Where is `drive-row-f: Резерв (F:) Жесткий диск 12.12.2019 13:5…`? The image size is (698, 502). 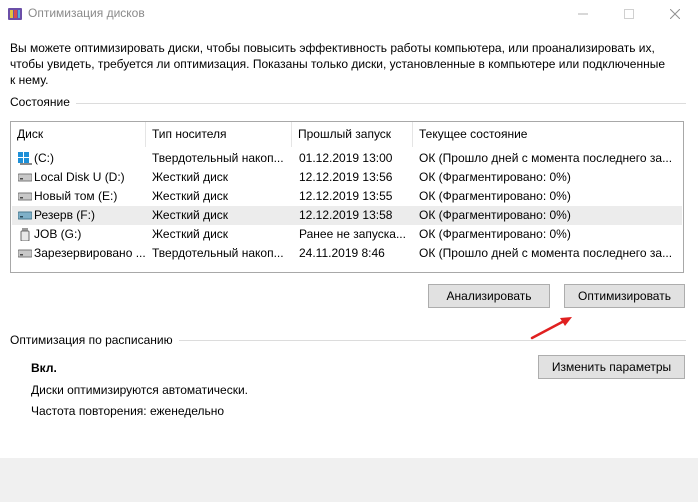
drive-row-f: Резерв (F:) Жесткий диск 12.12.2019 13:5… is located at coordinates (347, 215).